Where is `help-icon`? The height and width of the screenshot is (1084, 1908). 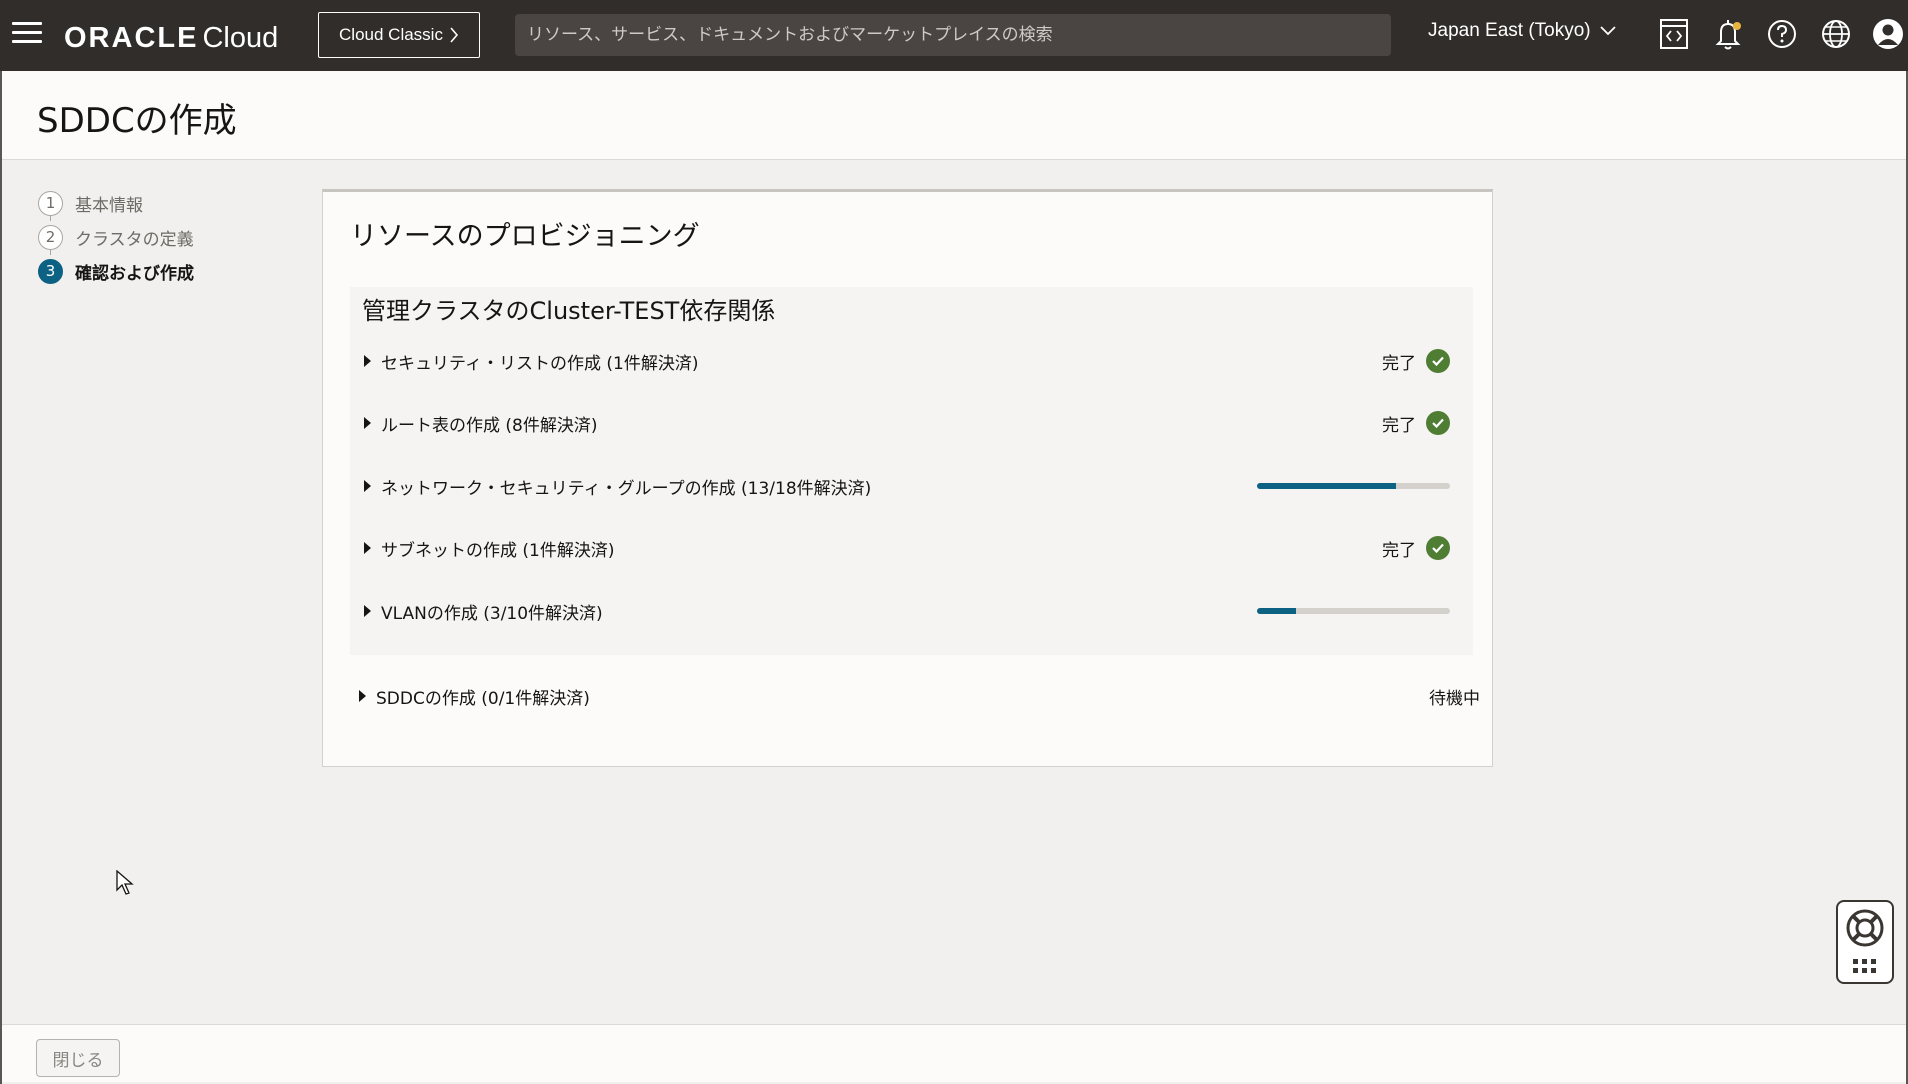
help-icon is located at coordinates (1782, 34).